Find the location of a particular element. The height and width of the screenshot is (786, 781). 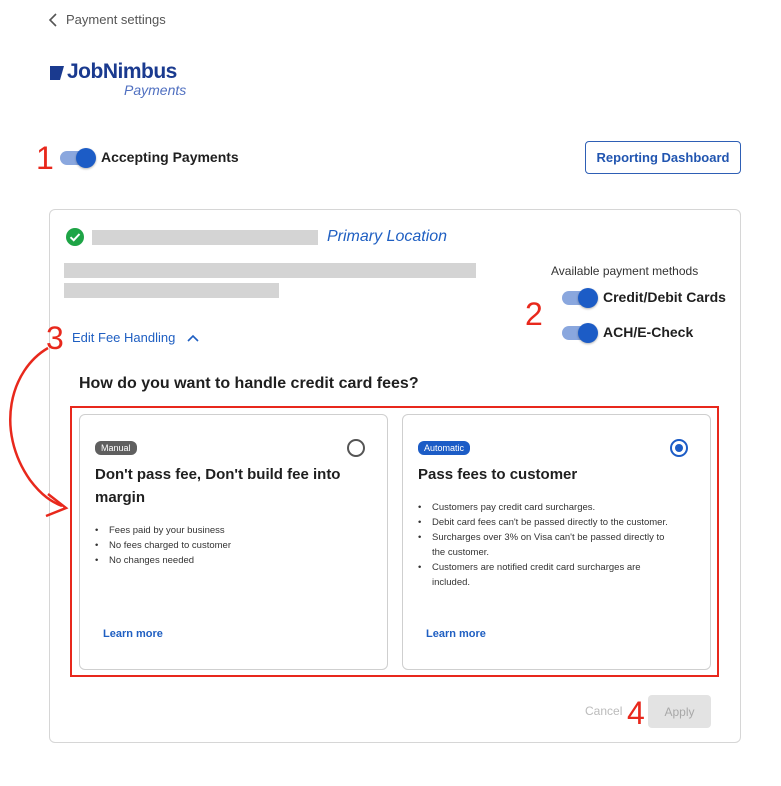

accepting-payments-toggle is located at coordinates (78, 158).